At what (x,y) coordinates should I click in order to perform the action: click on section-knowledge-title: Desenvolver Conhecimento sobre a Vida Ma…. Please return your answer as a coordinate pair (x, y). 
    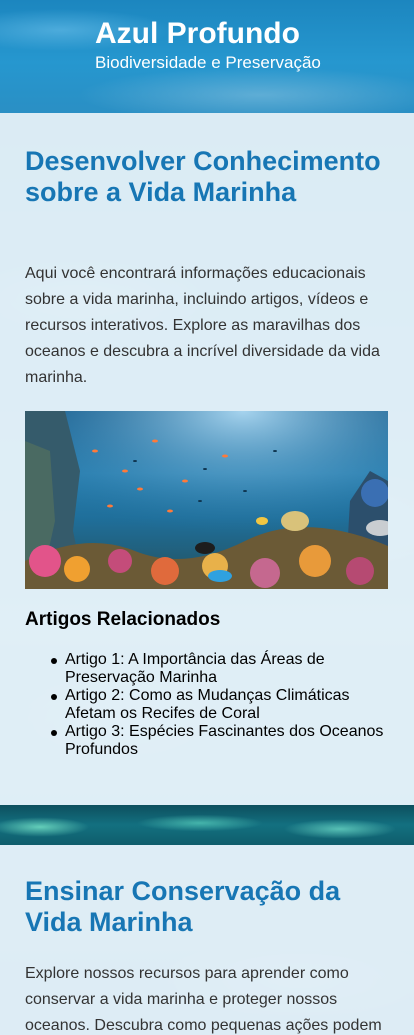
    Looking at the image, I should click on (203, 176).